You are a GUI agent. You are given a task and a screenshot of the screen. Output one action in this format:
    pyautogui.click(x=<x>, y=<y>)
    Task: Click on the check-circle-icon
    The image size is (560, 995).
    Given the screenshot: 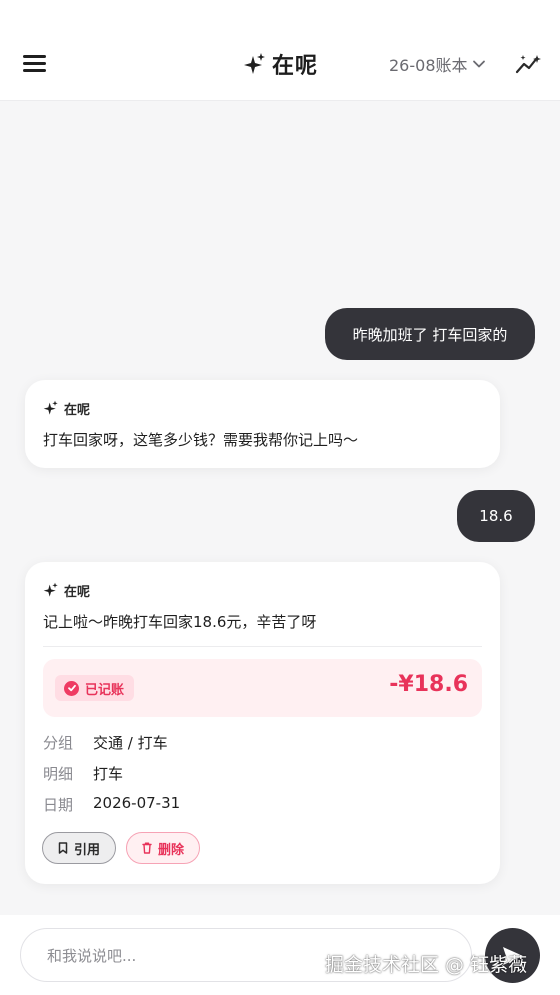 What is the action you would take?
    pyautogui.click(x=71, y=688)
    